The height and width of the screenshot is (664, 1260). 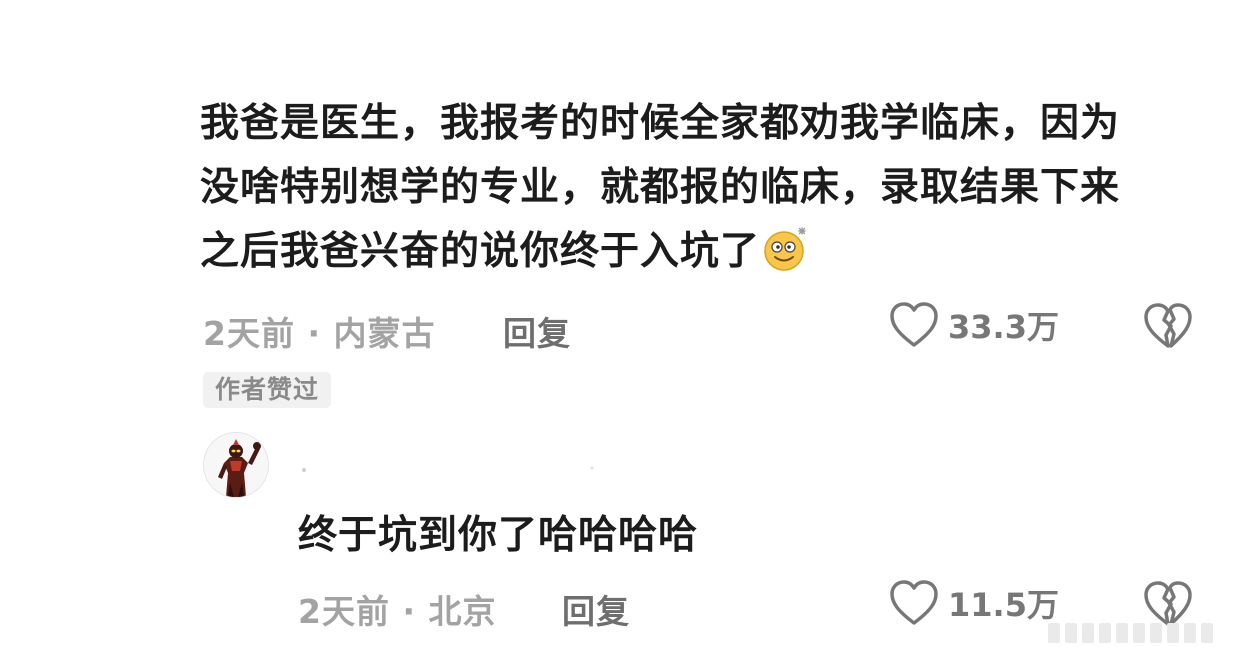 I want to click on comment-line: 之后我爸兴奋的说你终于入坑了, so click(x=705, y=252).